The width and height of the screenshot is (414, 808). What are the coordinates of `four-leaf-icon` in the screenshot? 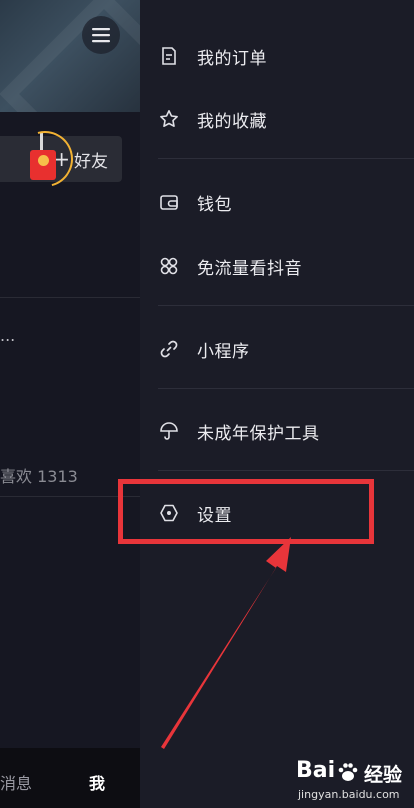 It's located at (169, 266).